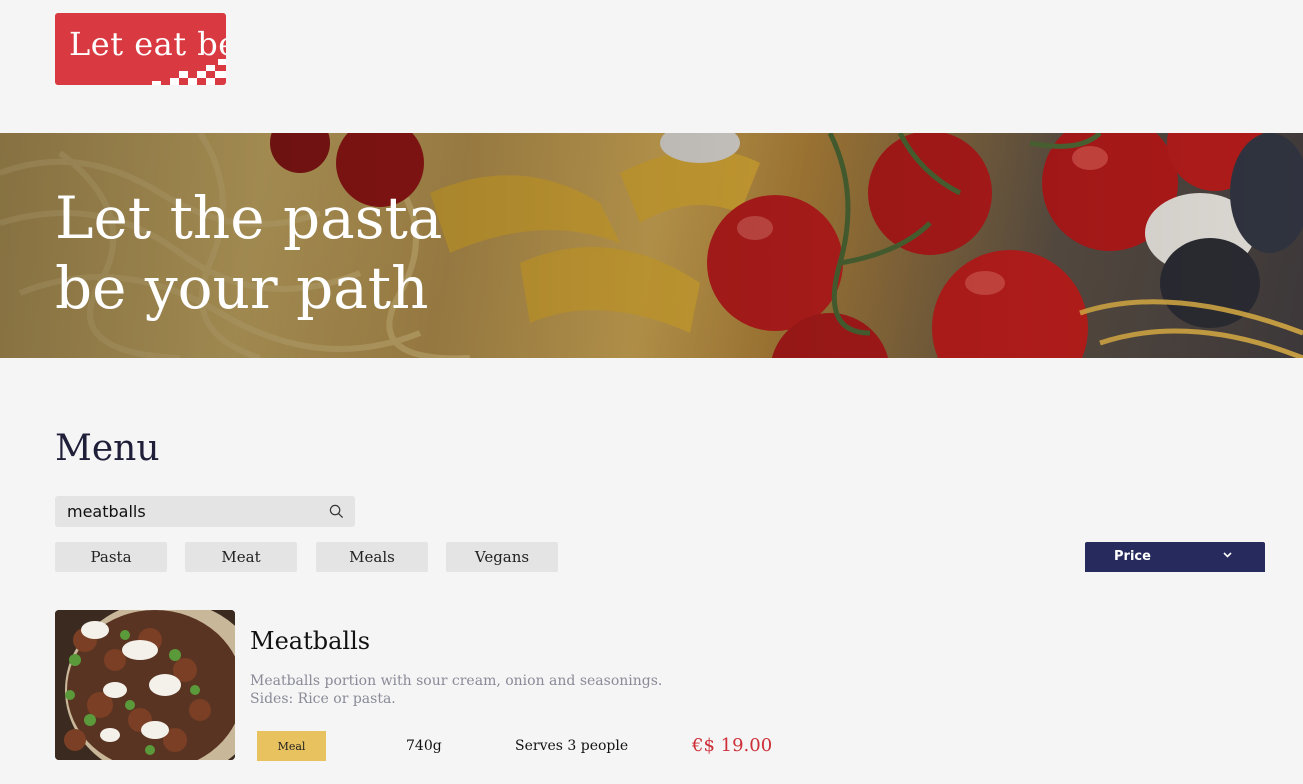 The image size is (1303, 784). What do you see at coordinates (732, 745) in the screenshot?
I see `item-price: €$ 19.00` at bounding box center [732, 745].